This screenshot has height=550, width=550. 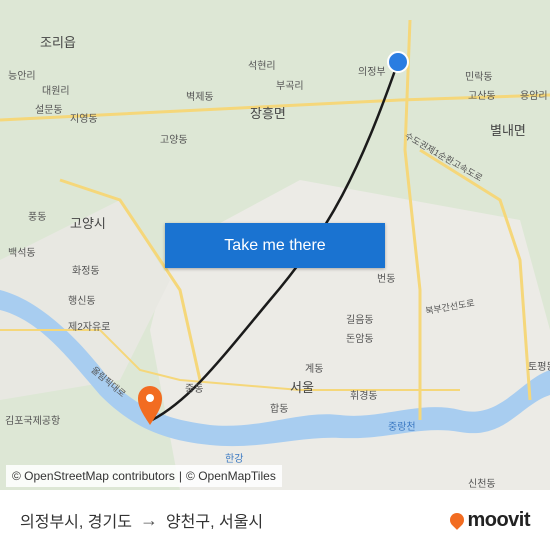 What do you see at coordinates (88, 223) in the screenshot?
I see `map-label: 고양시` at bounding box center [88, 223].